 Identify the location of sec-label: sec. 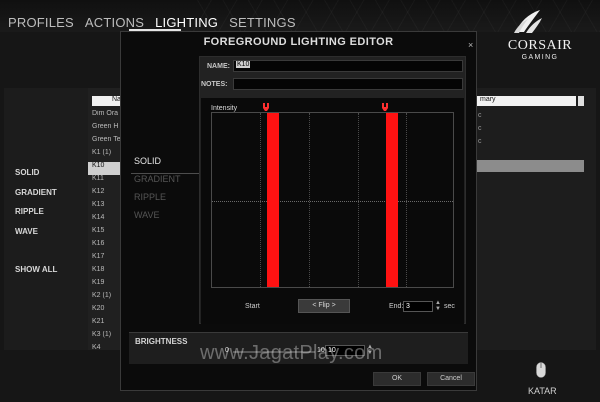
(449, 306).